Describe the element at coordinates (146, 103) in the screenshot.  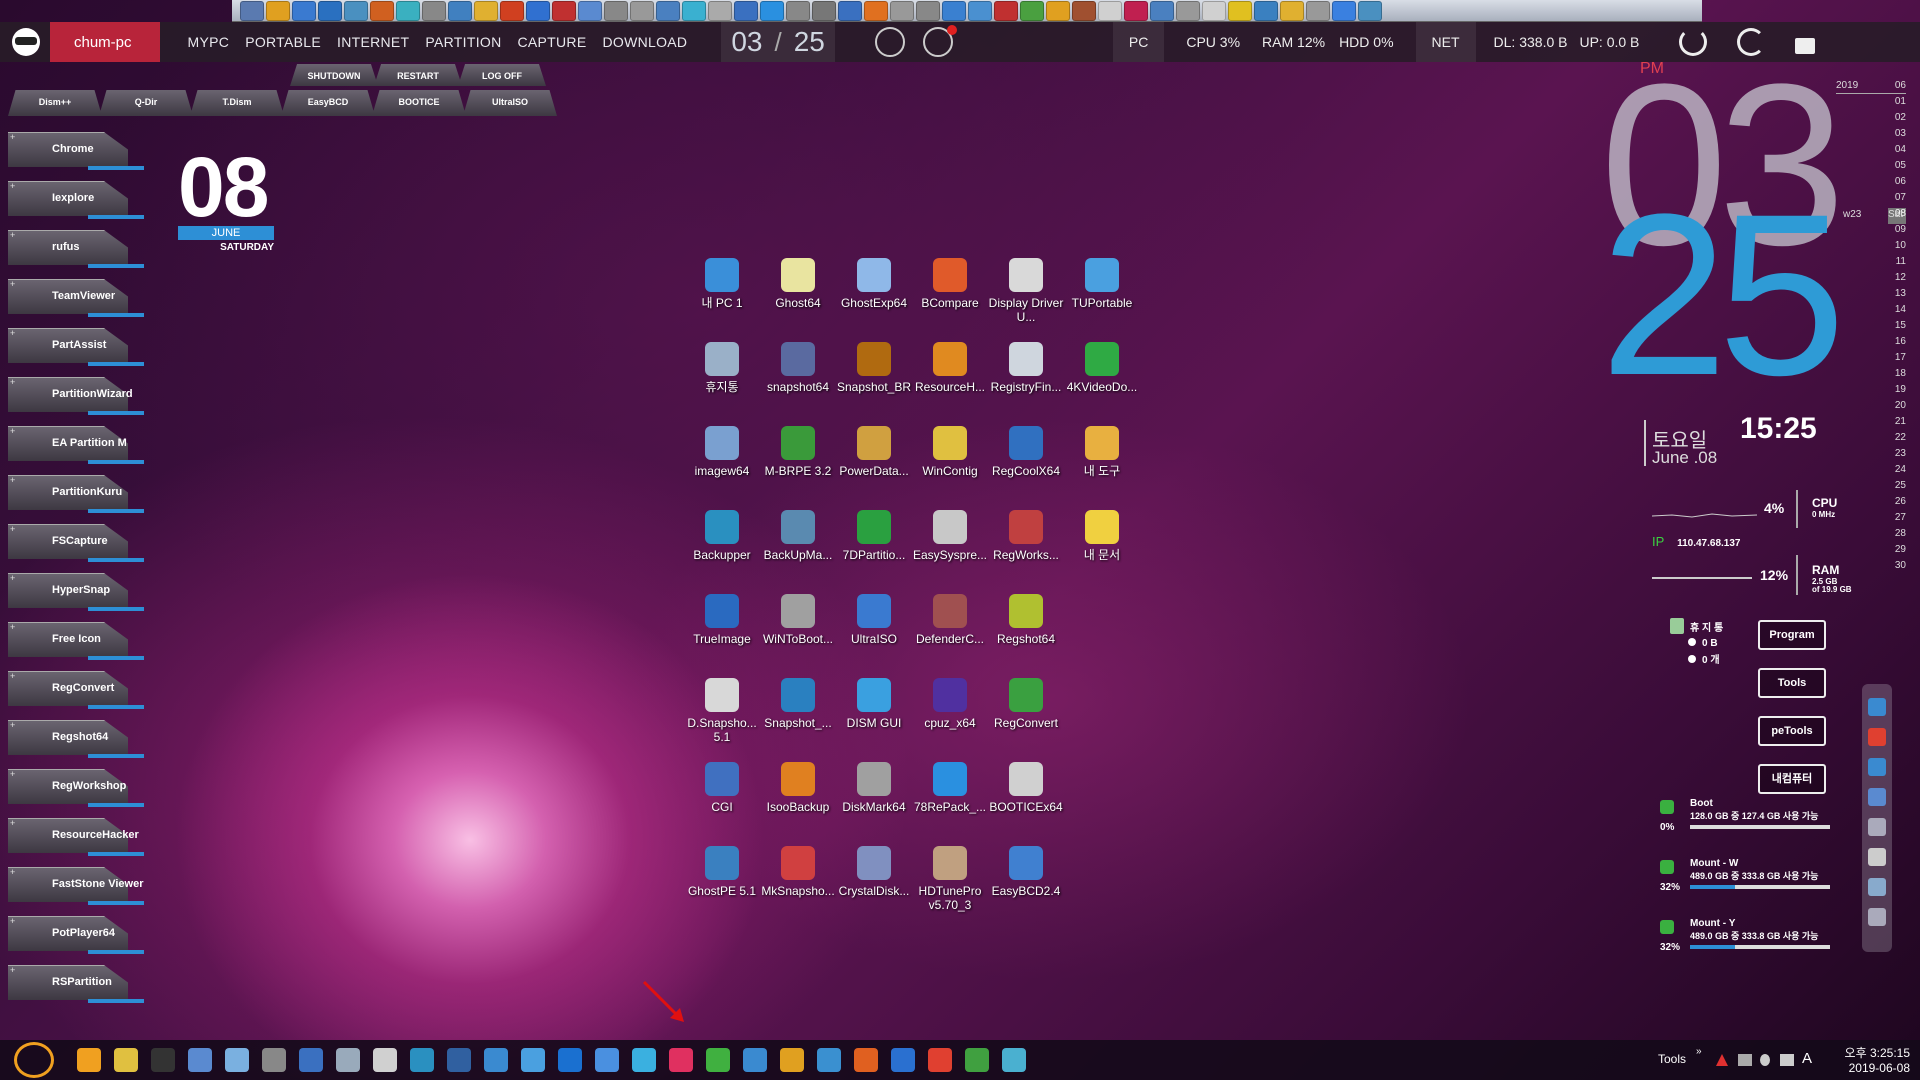
I see `tool-tab-qdir: Q-Dir` at that location.